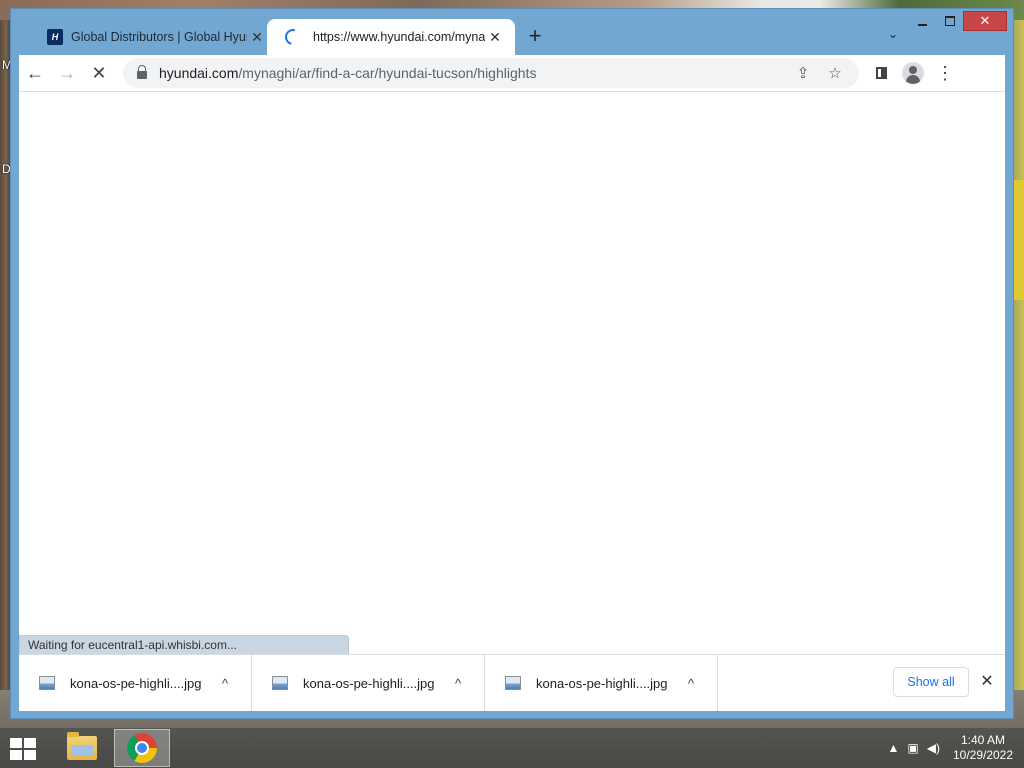 This screenshot has height=768, width=1024. Describe the element at coordinates (512, 748) in the screenshot. I see `taskbar: ▲ ▣ ◀) 1:40 AM 10/29/2022` at that location.